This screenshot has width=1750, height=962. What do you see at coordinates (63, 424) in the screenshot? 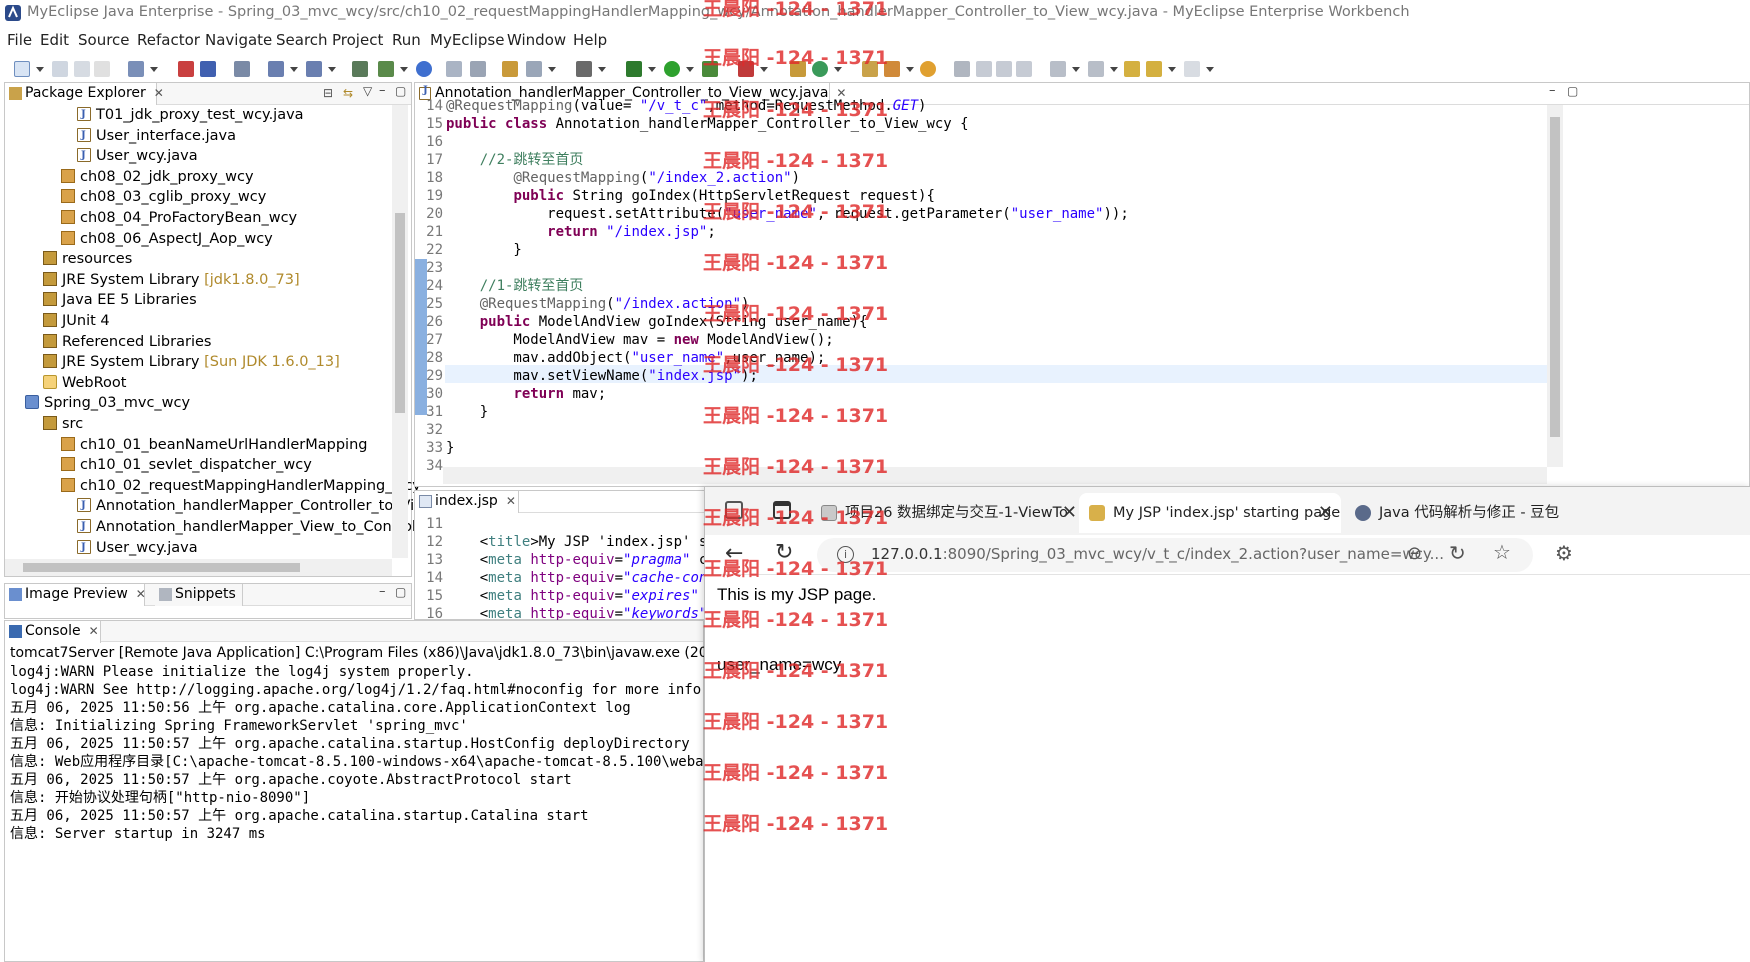
I see `tree-item: src` at bounding box center [63, 424].